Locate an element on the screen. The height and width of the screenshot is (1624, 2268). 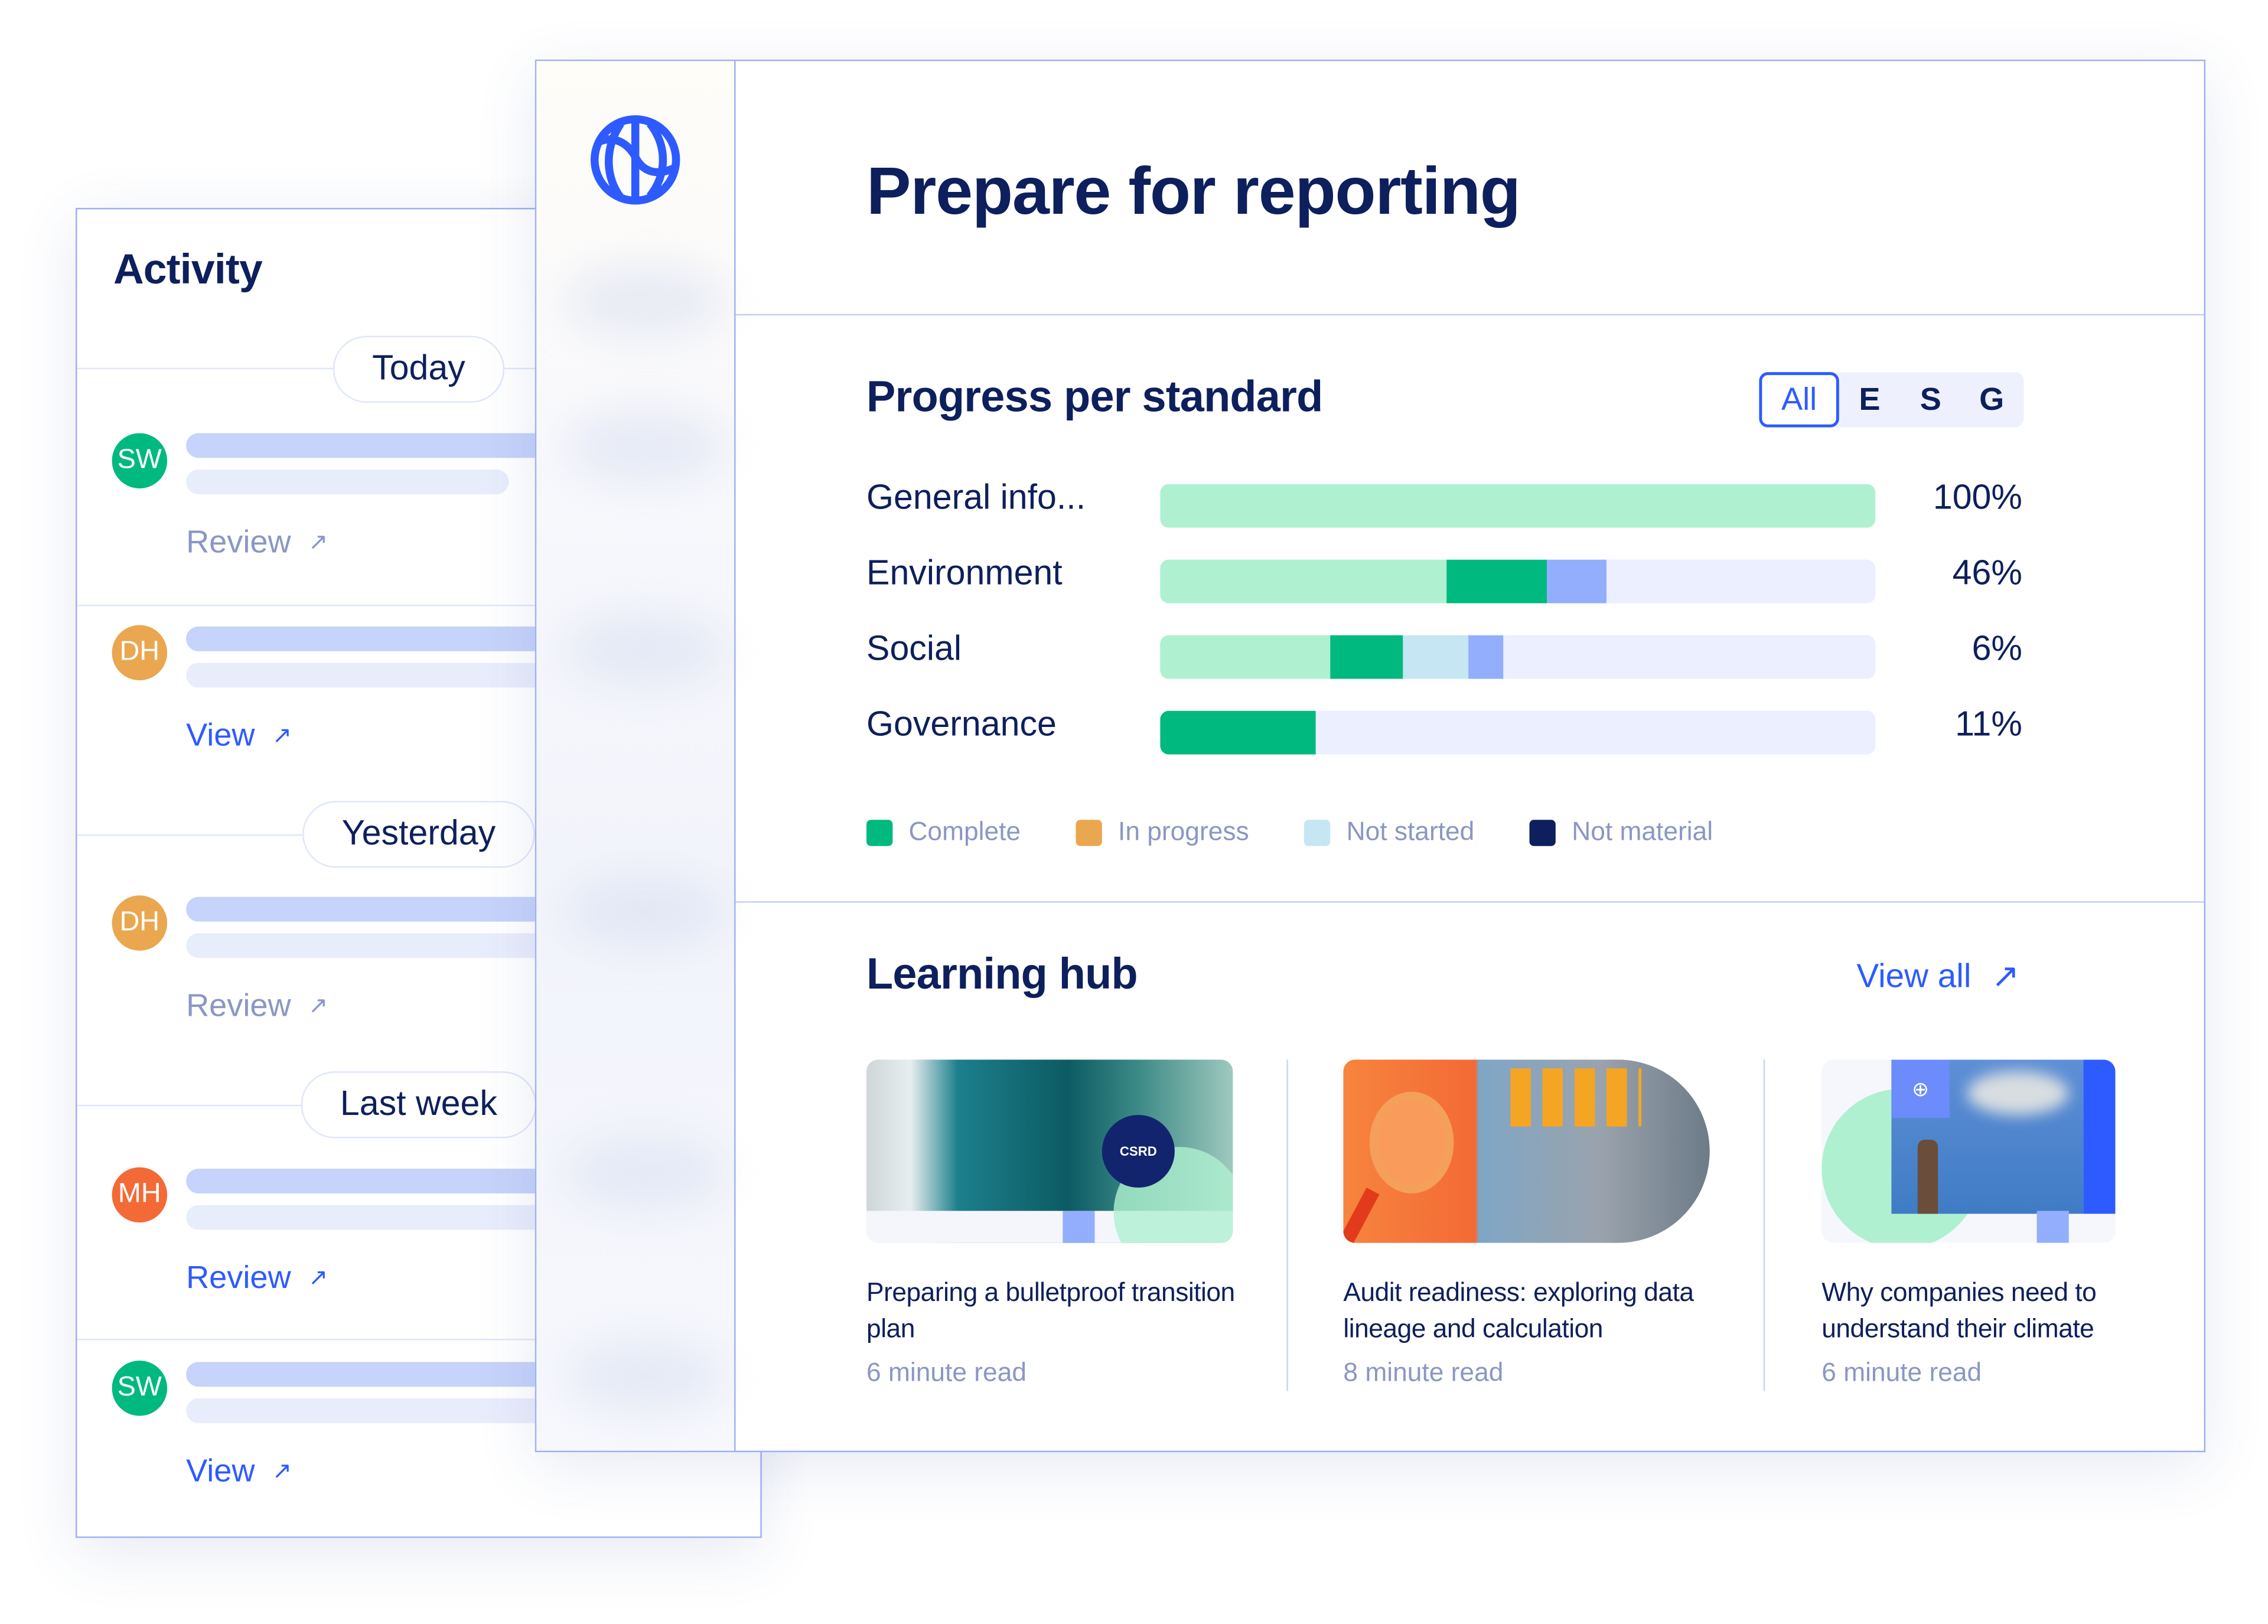
article-image is located at coordinates (1526, 1151).